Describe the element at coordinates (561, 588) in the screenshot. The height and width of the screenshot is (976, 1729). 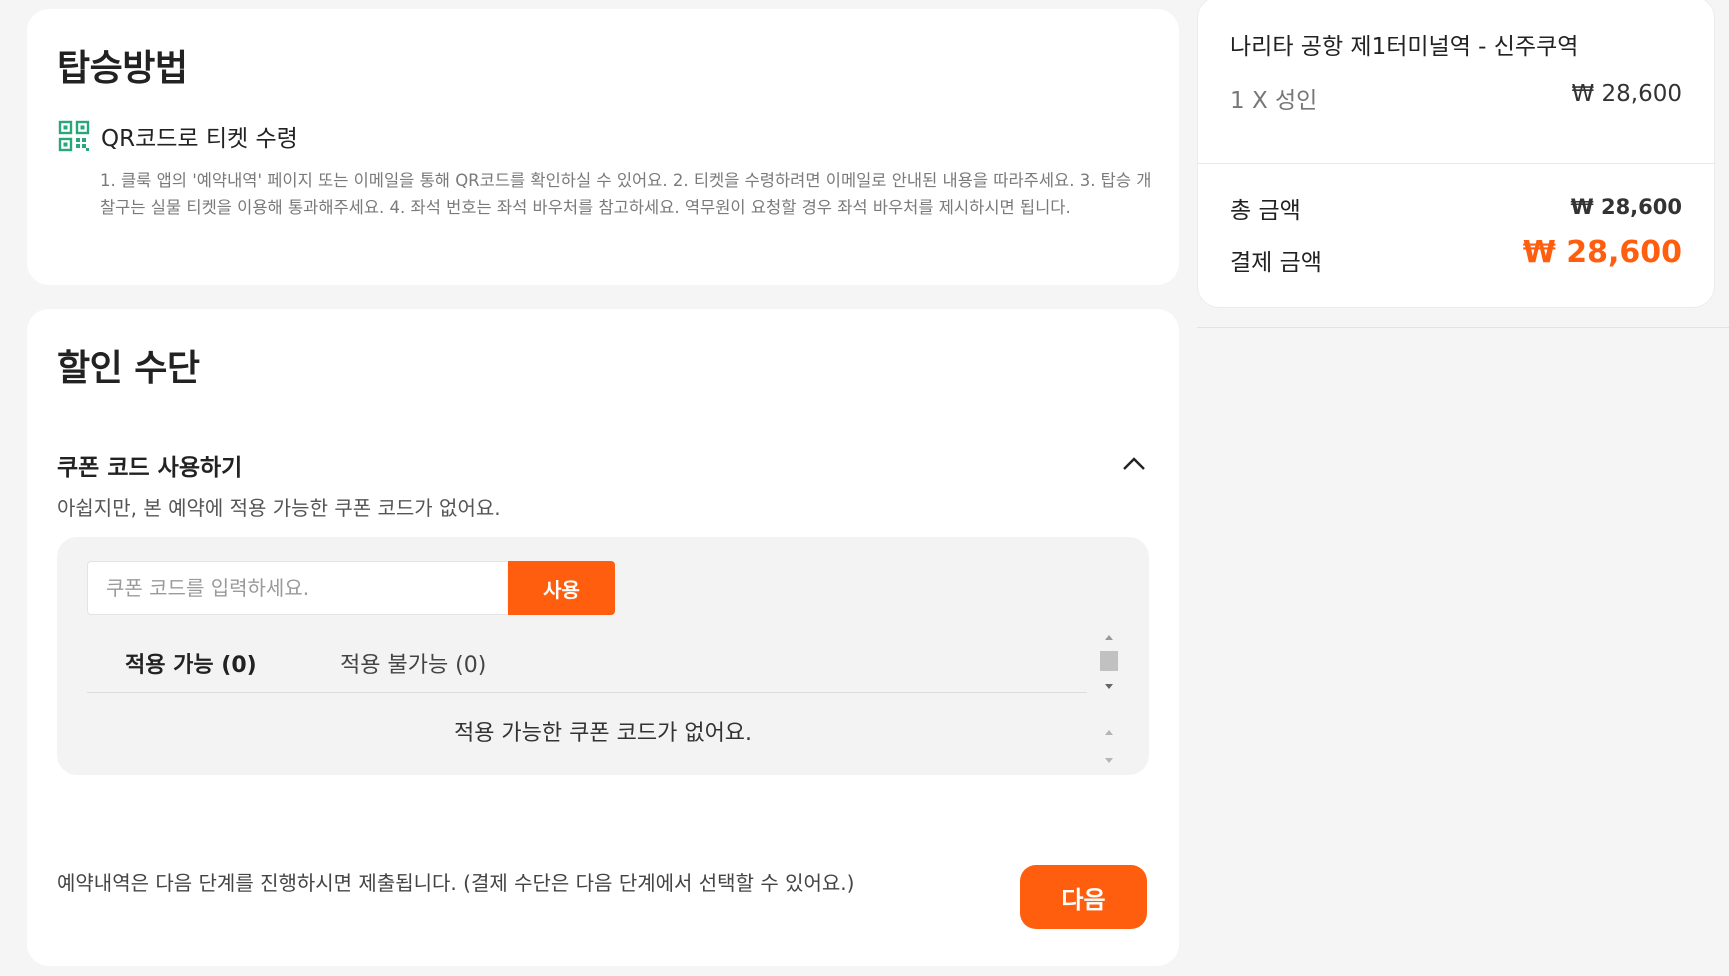
I see `apply-coupon-button: 사용` at that location.